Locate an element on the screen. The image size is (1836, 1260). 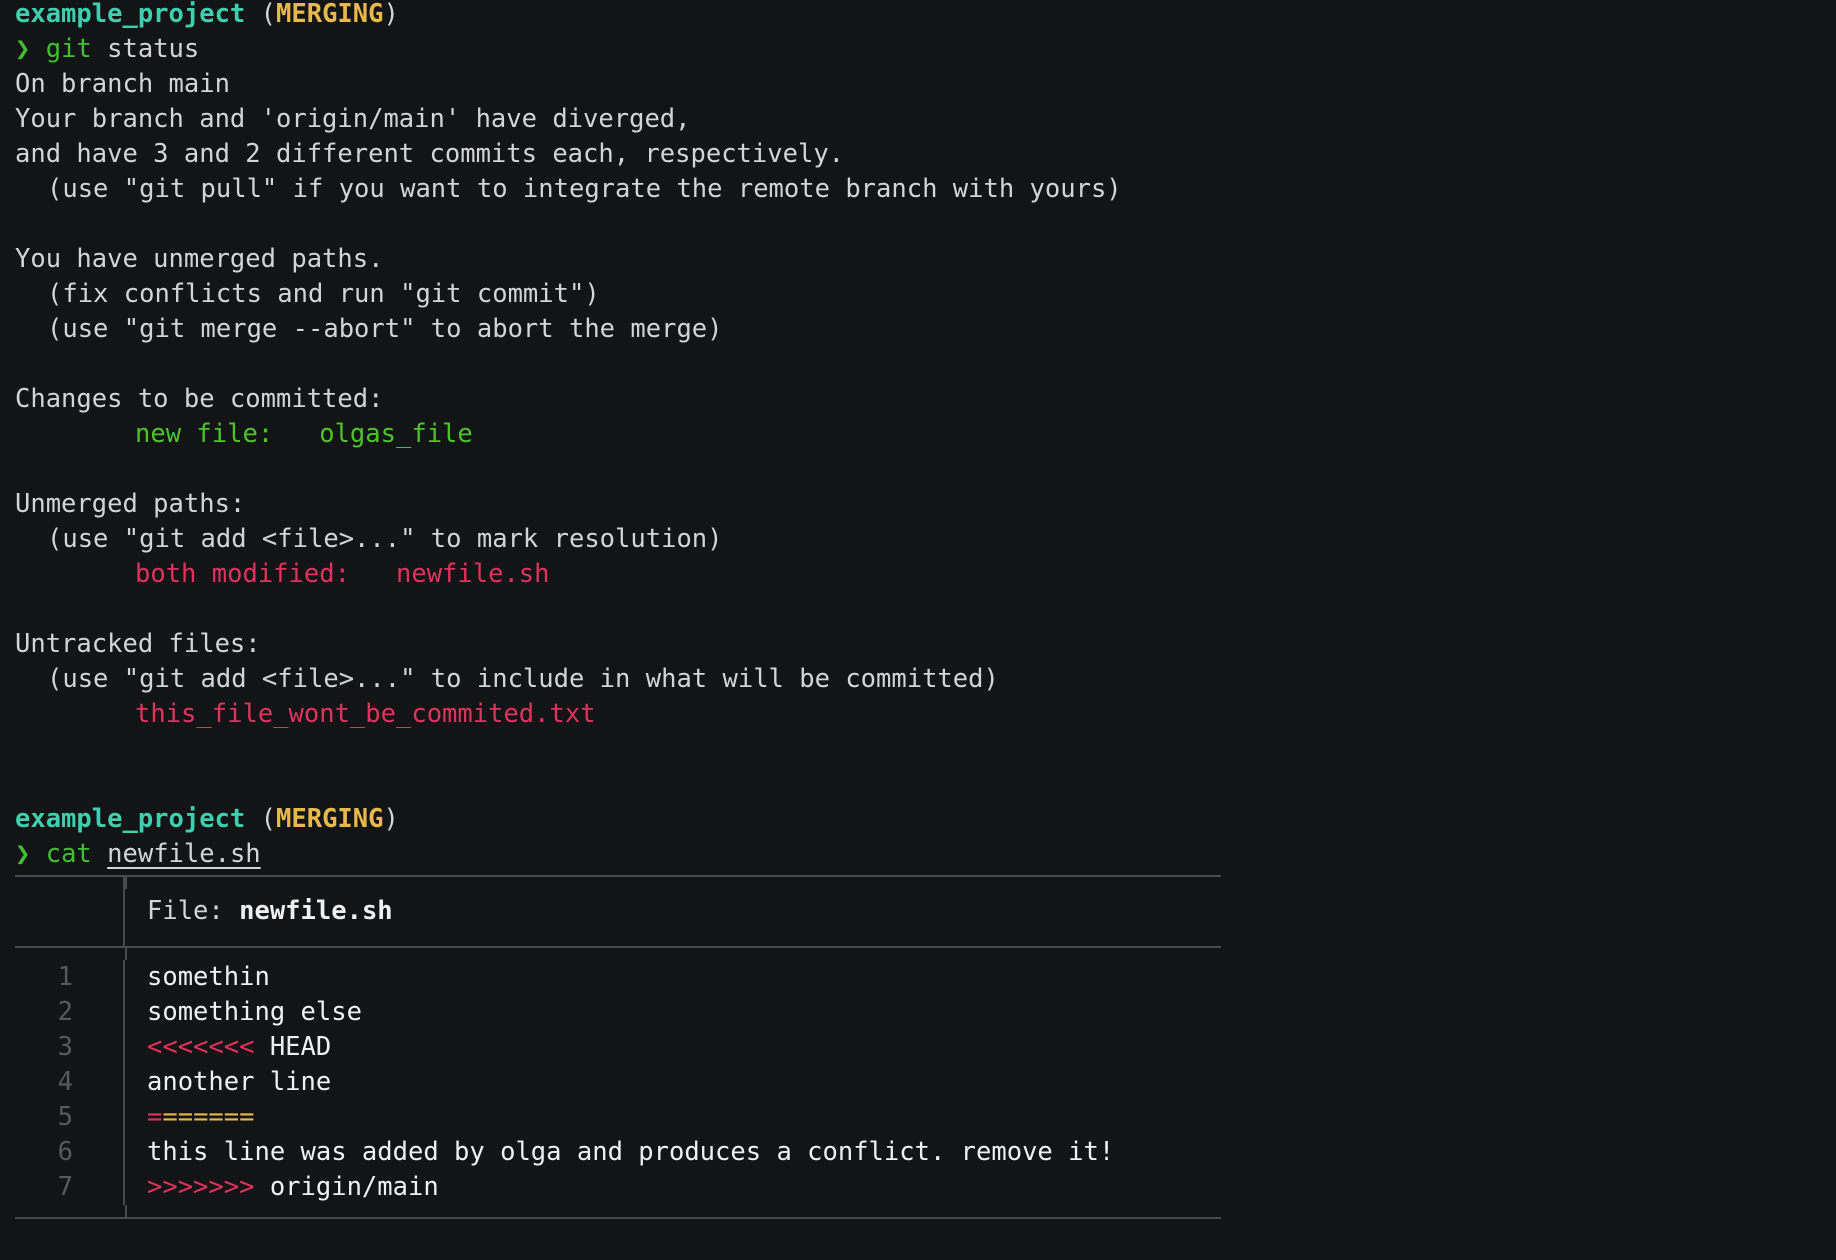
line-number: 7 is located at coordinates (70, 1187).